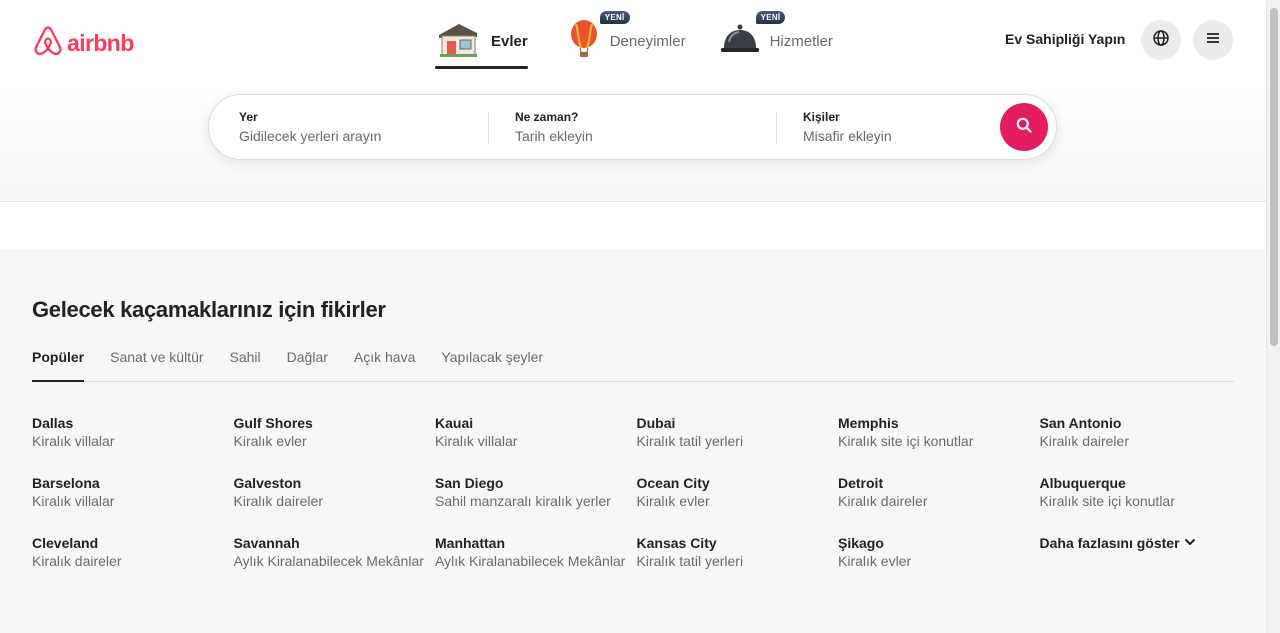 The height and width of the screenshot is (633, 1280). I want to click on destination-link: Albuquerque Kiralık site içi konutlar, so click(1141, 492).